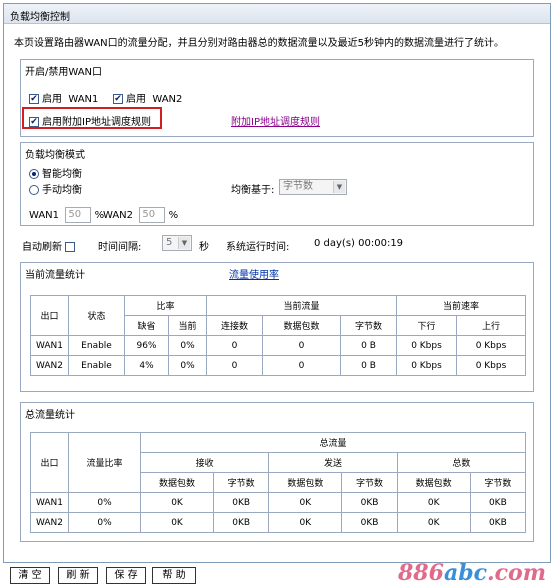 The height and width of the screenshot is (587, 554). Describe the element at coordinates (42, 247) in the screenshot. I see `auto-refresh-label: 自动刷新` at that location.